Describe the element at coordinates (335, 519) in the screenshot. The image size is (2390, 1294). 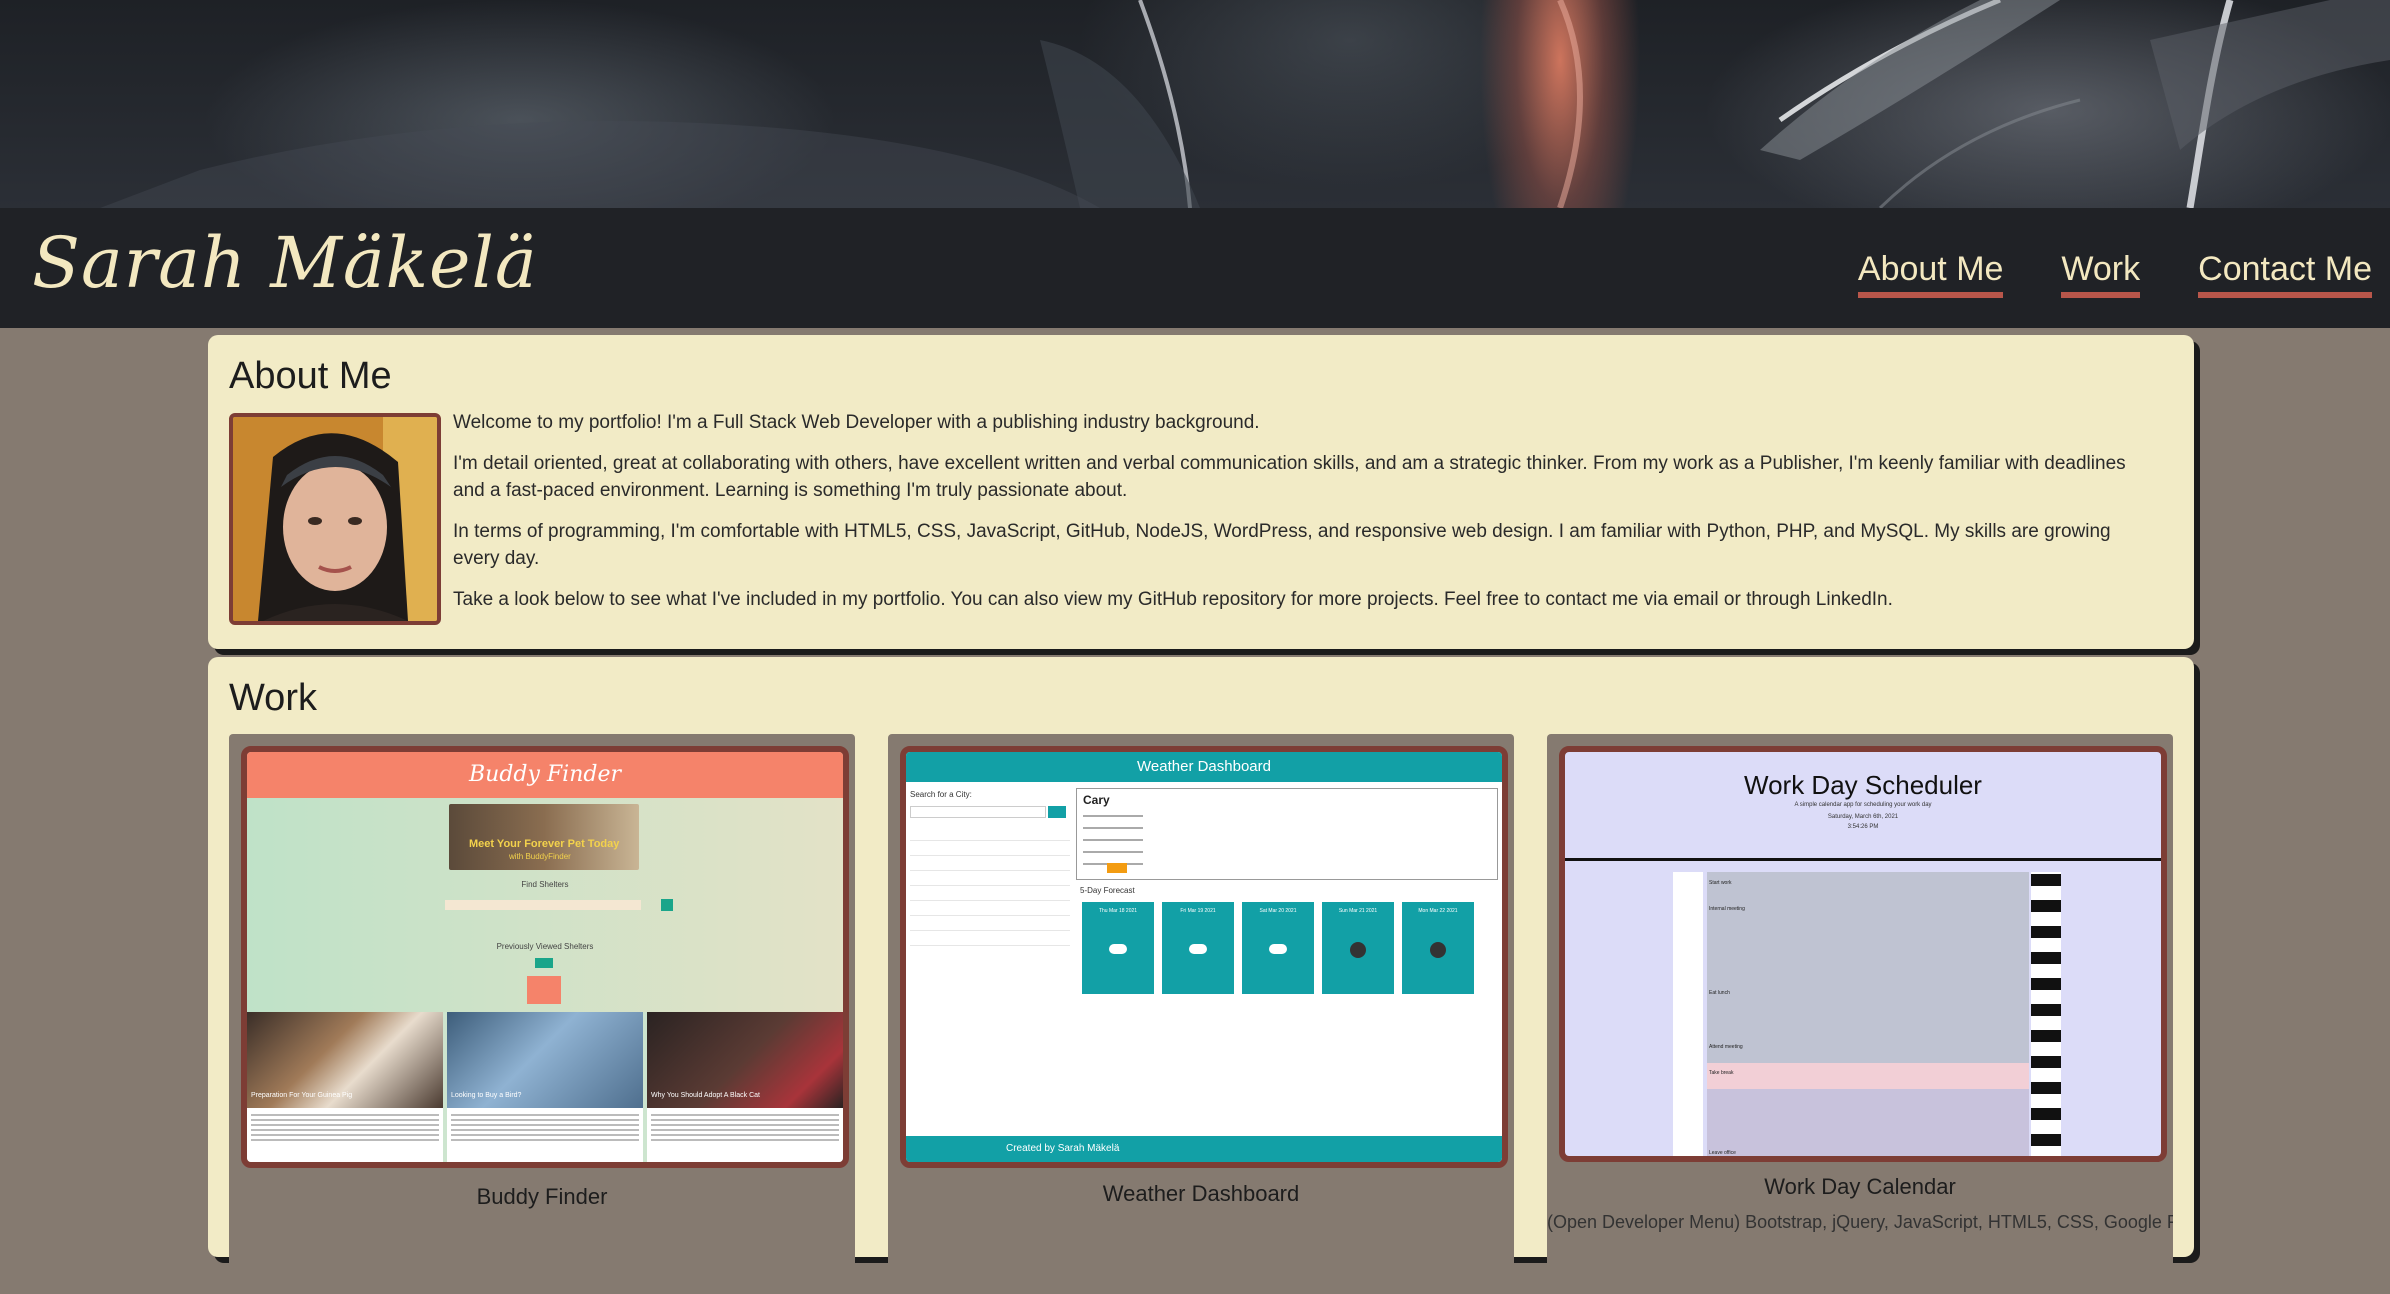
I see `profile-photo` at that location.